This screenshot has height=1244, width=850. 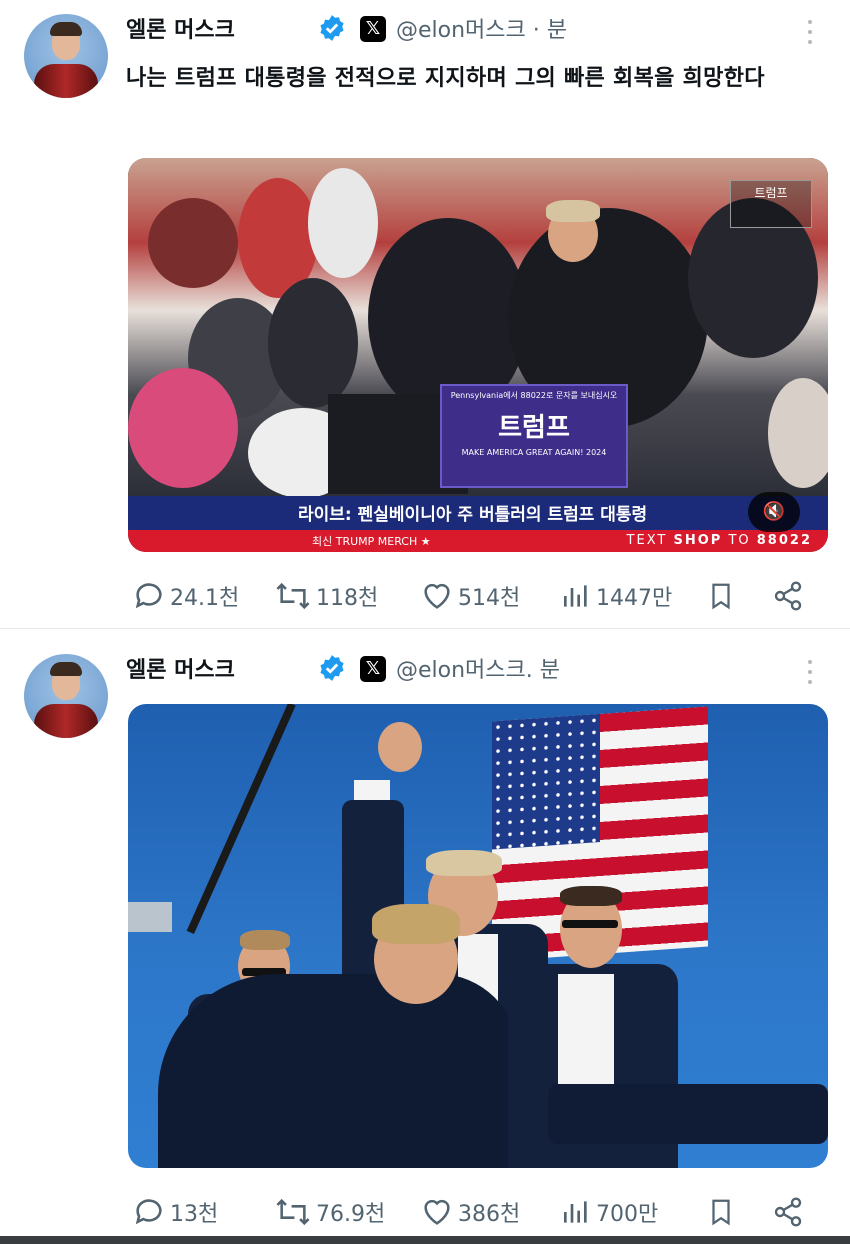 I want to click on ticker-left-text: 최신 TRUMP MERCH ★, so click(x=371, y=541).